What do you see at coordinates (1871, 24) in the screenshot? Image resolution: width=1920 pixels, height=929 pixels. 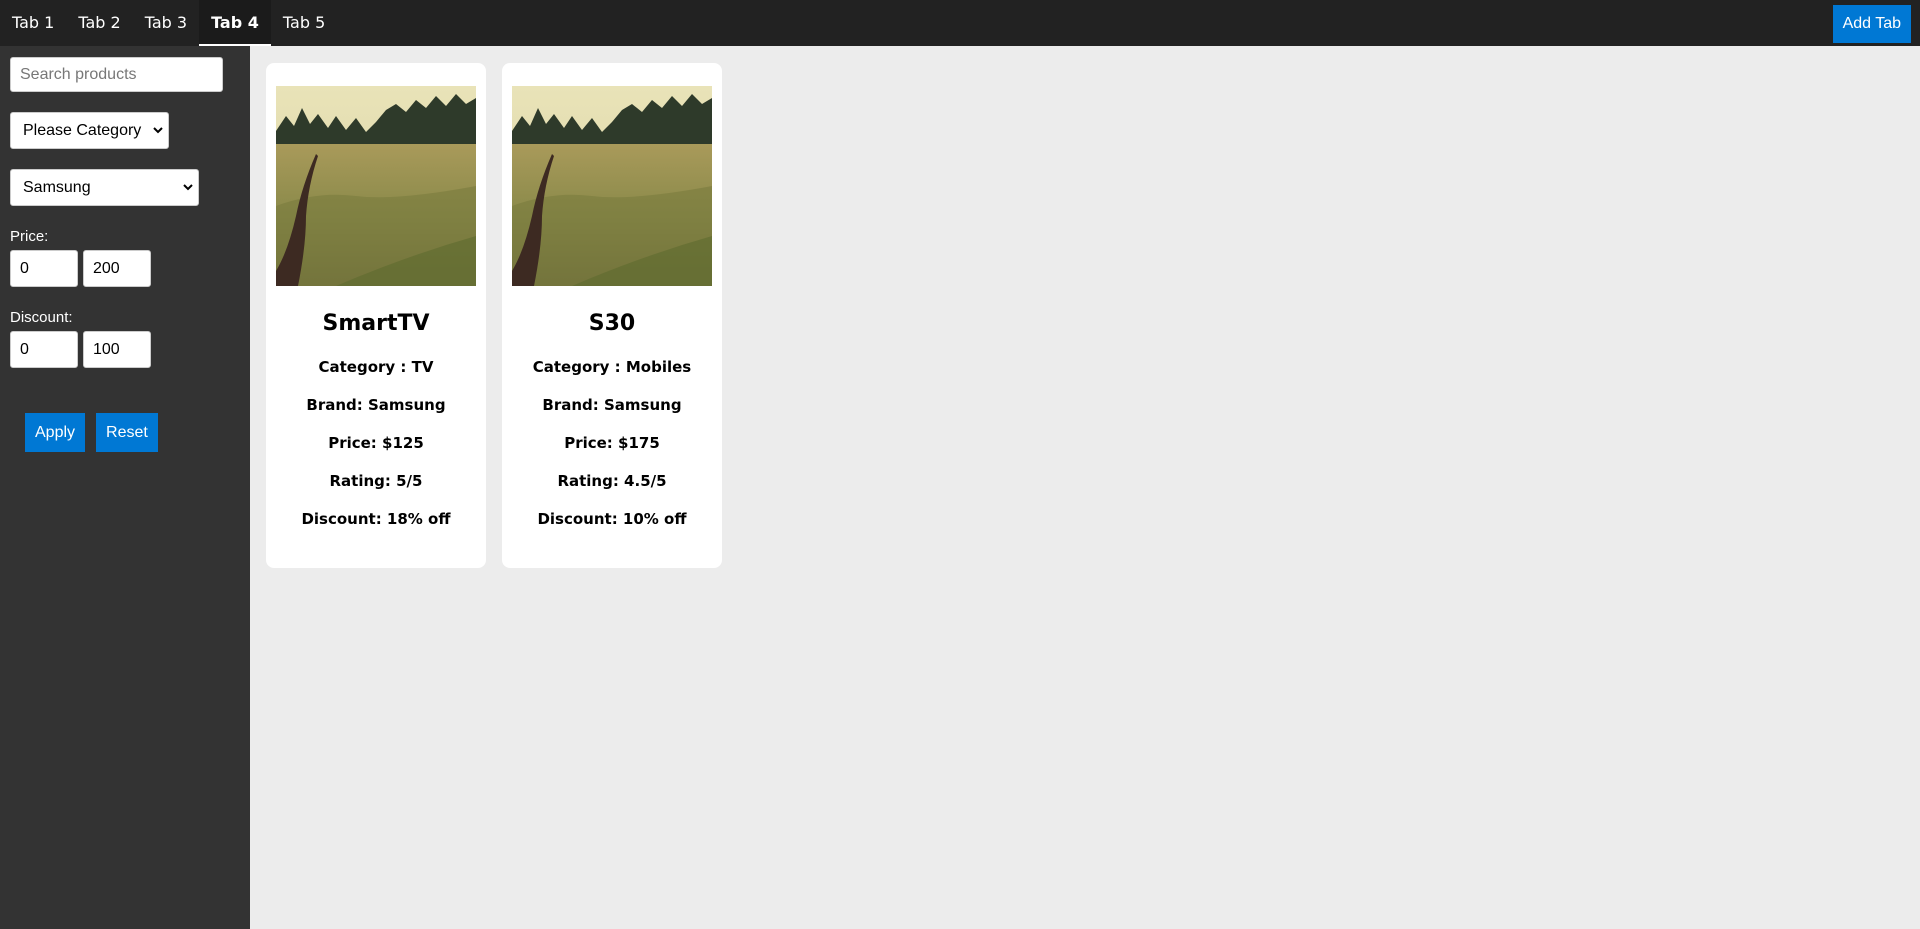 I see `add-tab-button: Add Tab` at bounding box center [1871, 24].